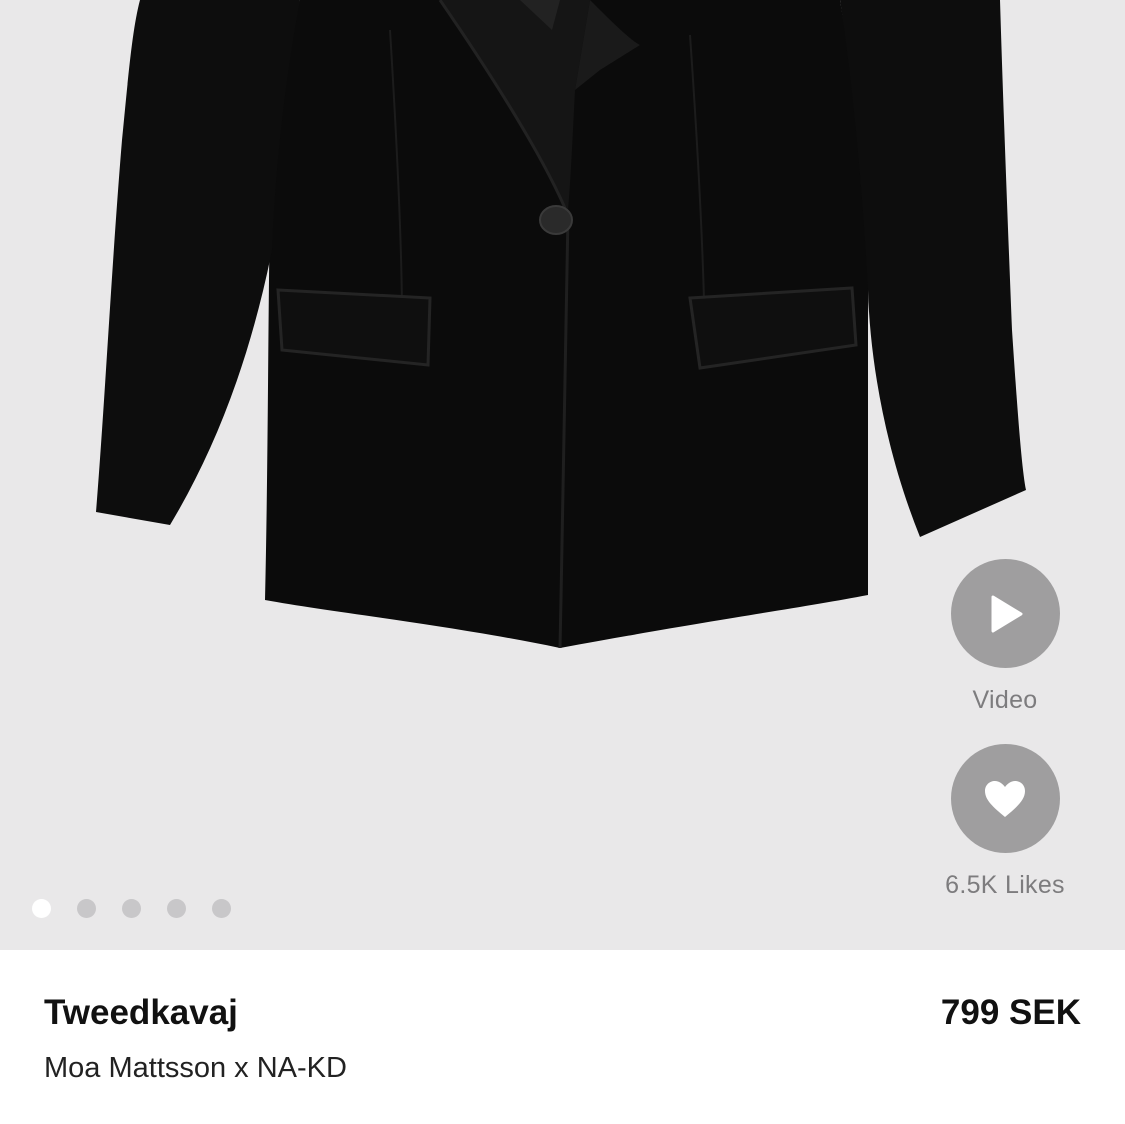  I want to click on gallery-pagination, so click(131, 908).